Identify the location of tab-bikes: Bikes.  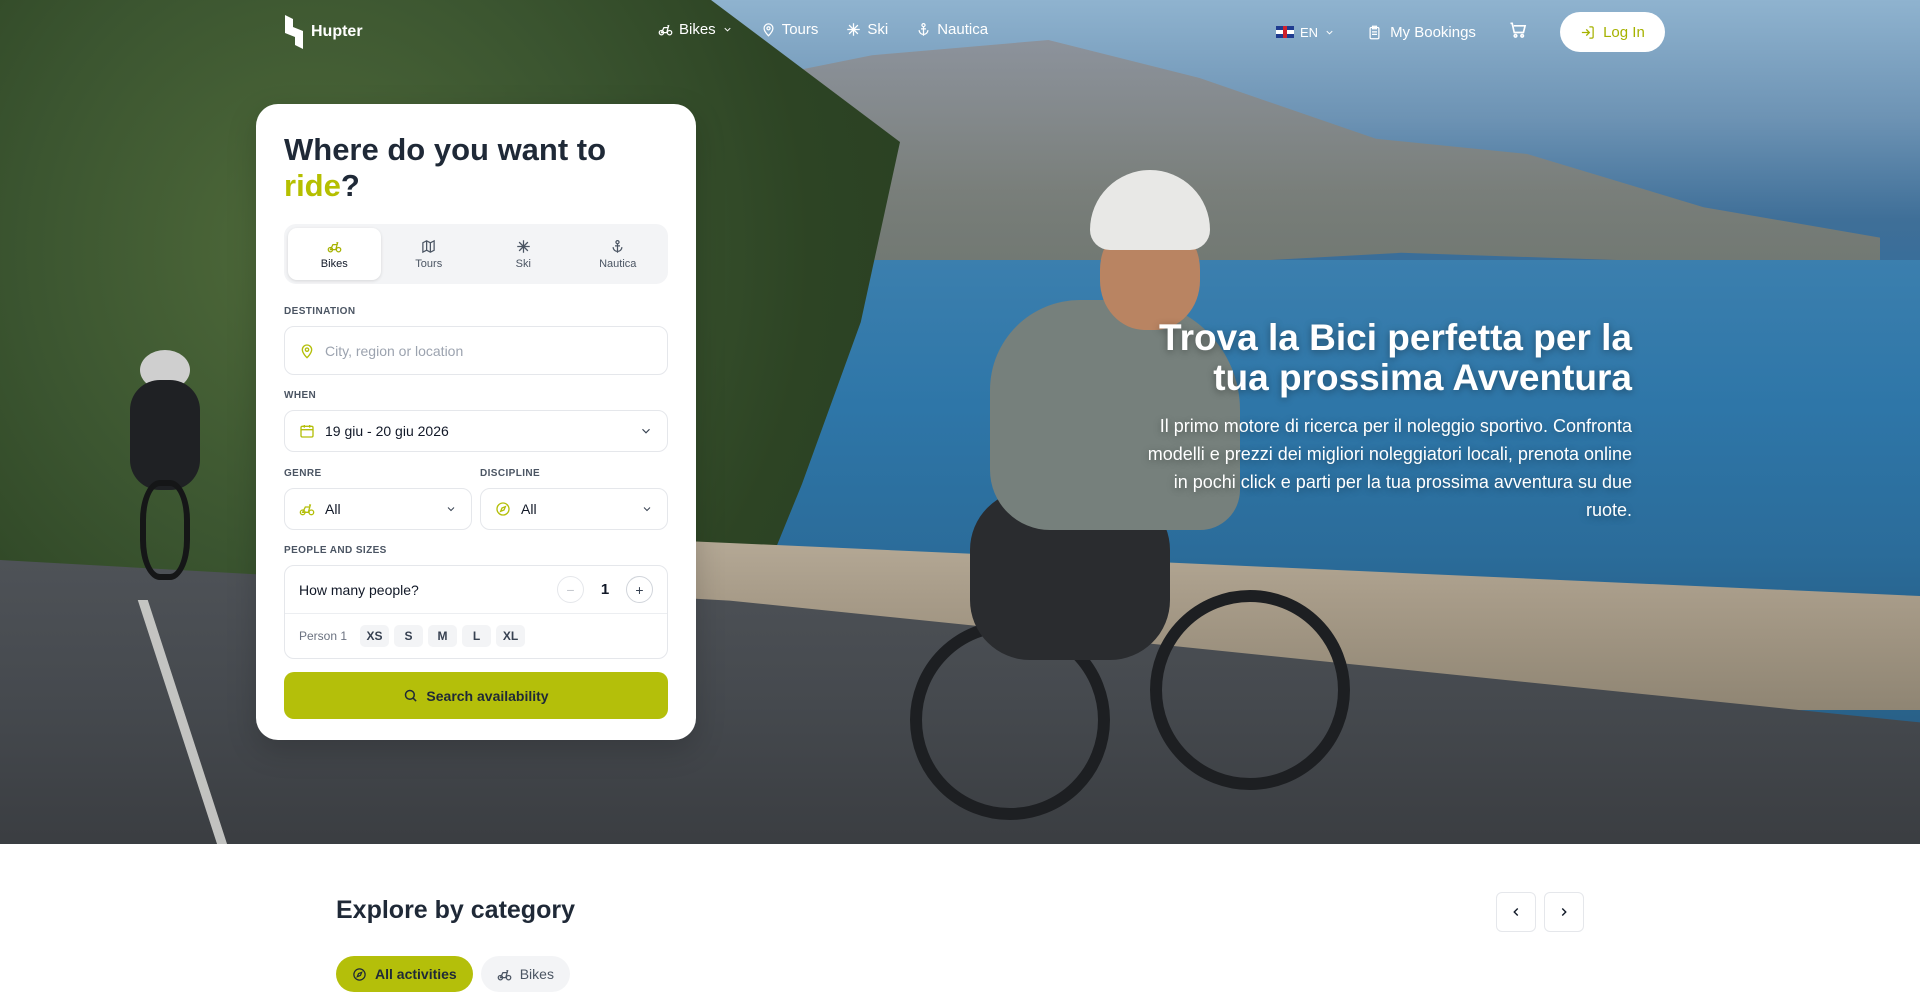
(334, 254).